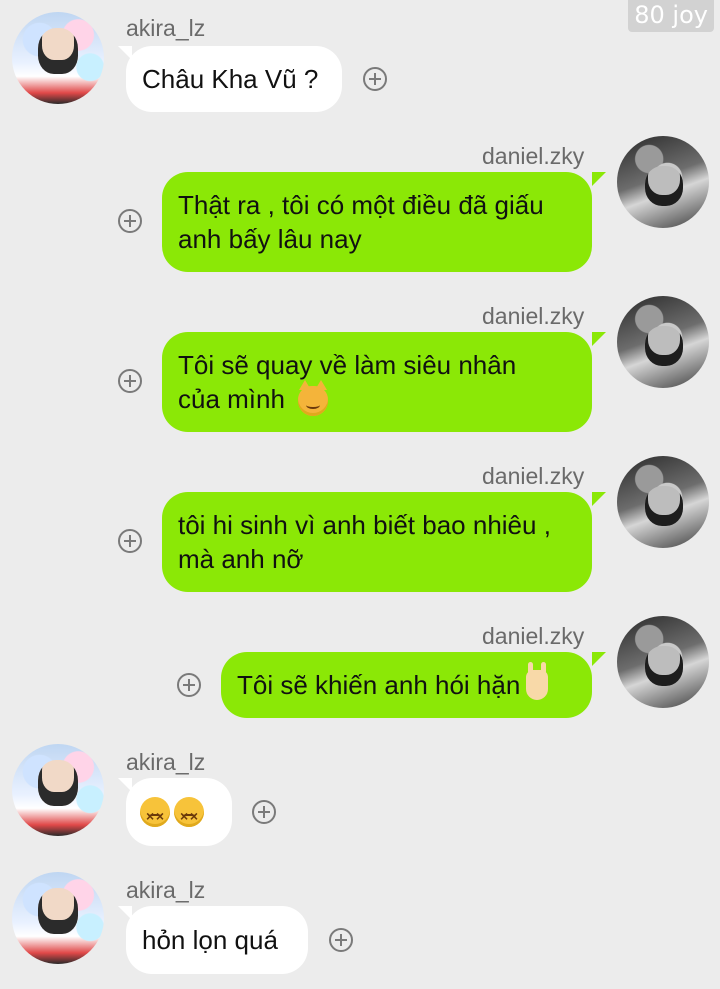 The image size is (720, 989). I want to click on message-bubble-outgoing: Tôi sẽ quay về làm siêu nhân của mình, so click(377, 382).